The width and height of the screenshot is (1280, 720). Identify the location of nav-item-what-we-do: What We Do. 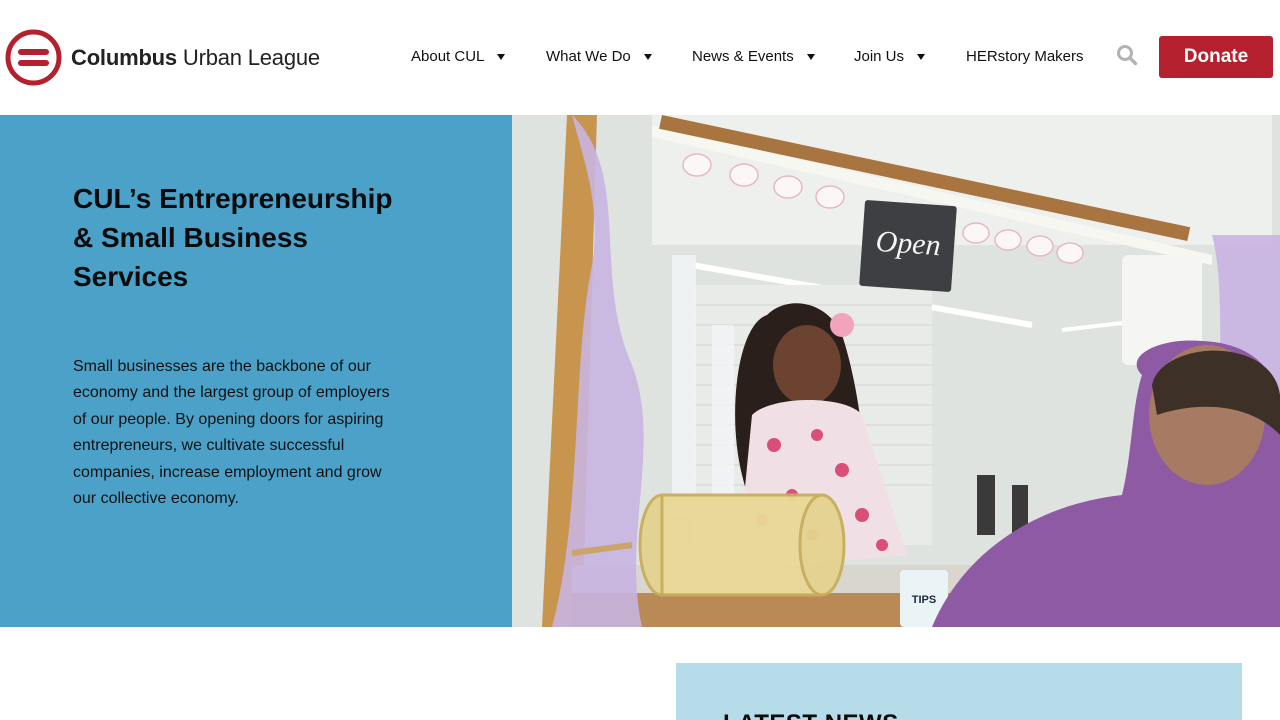
(599, 56).